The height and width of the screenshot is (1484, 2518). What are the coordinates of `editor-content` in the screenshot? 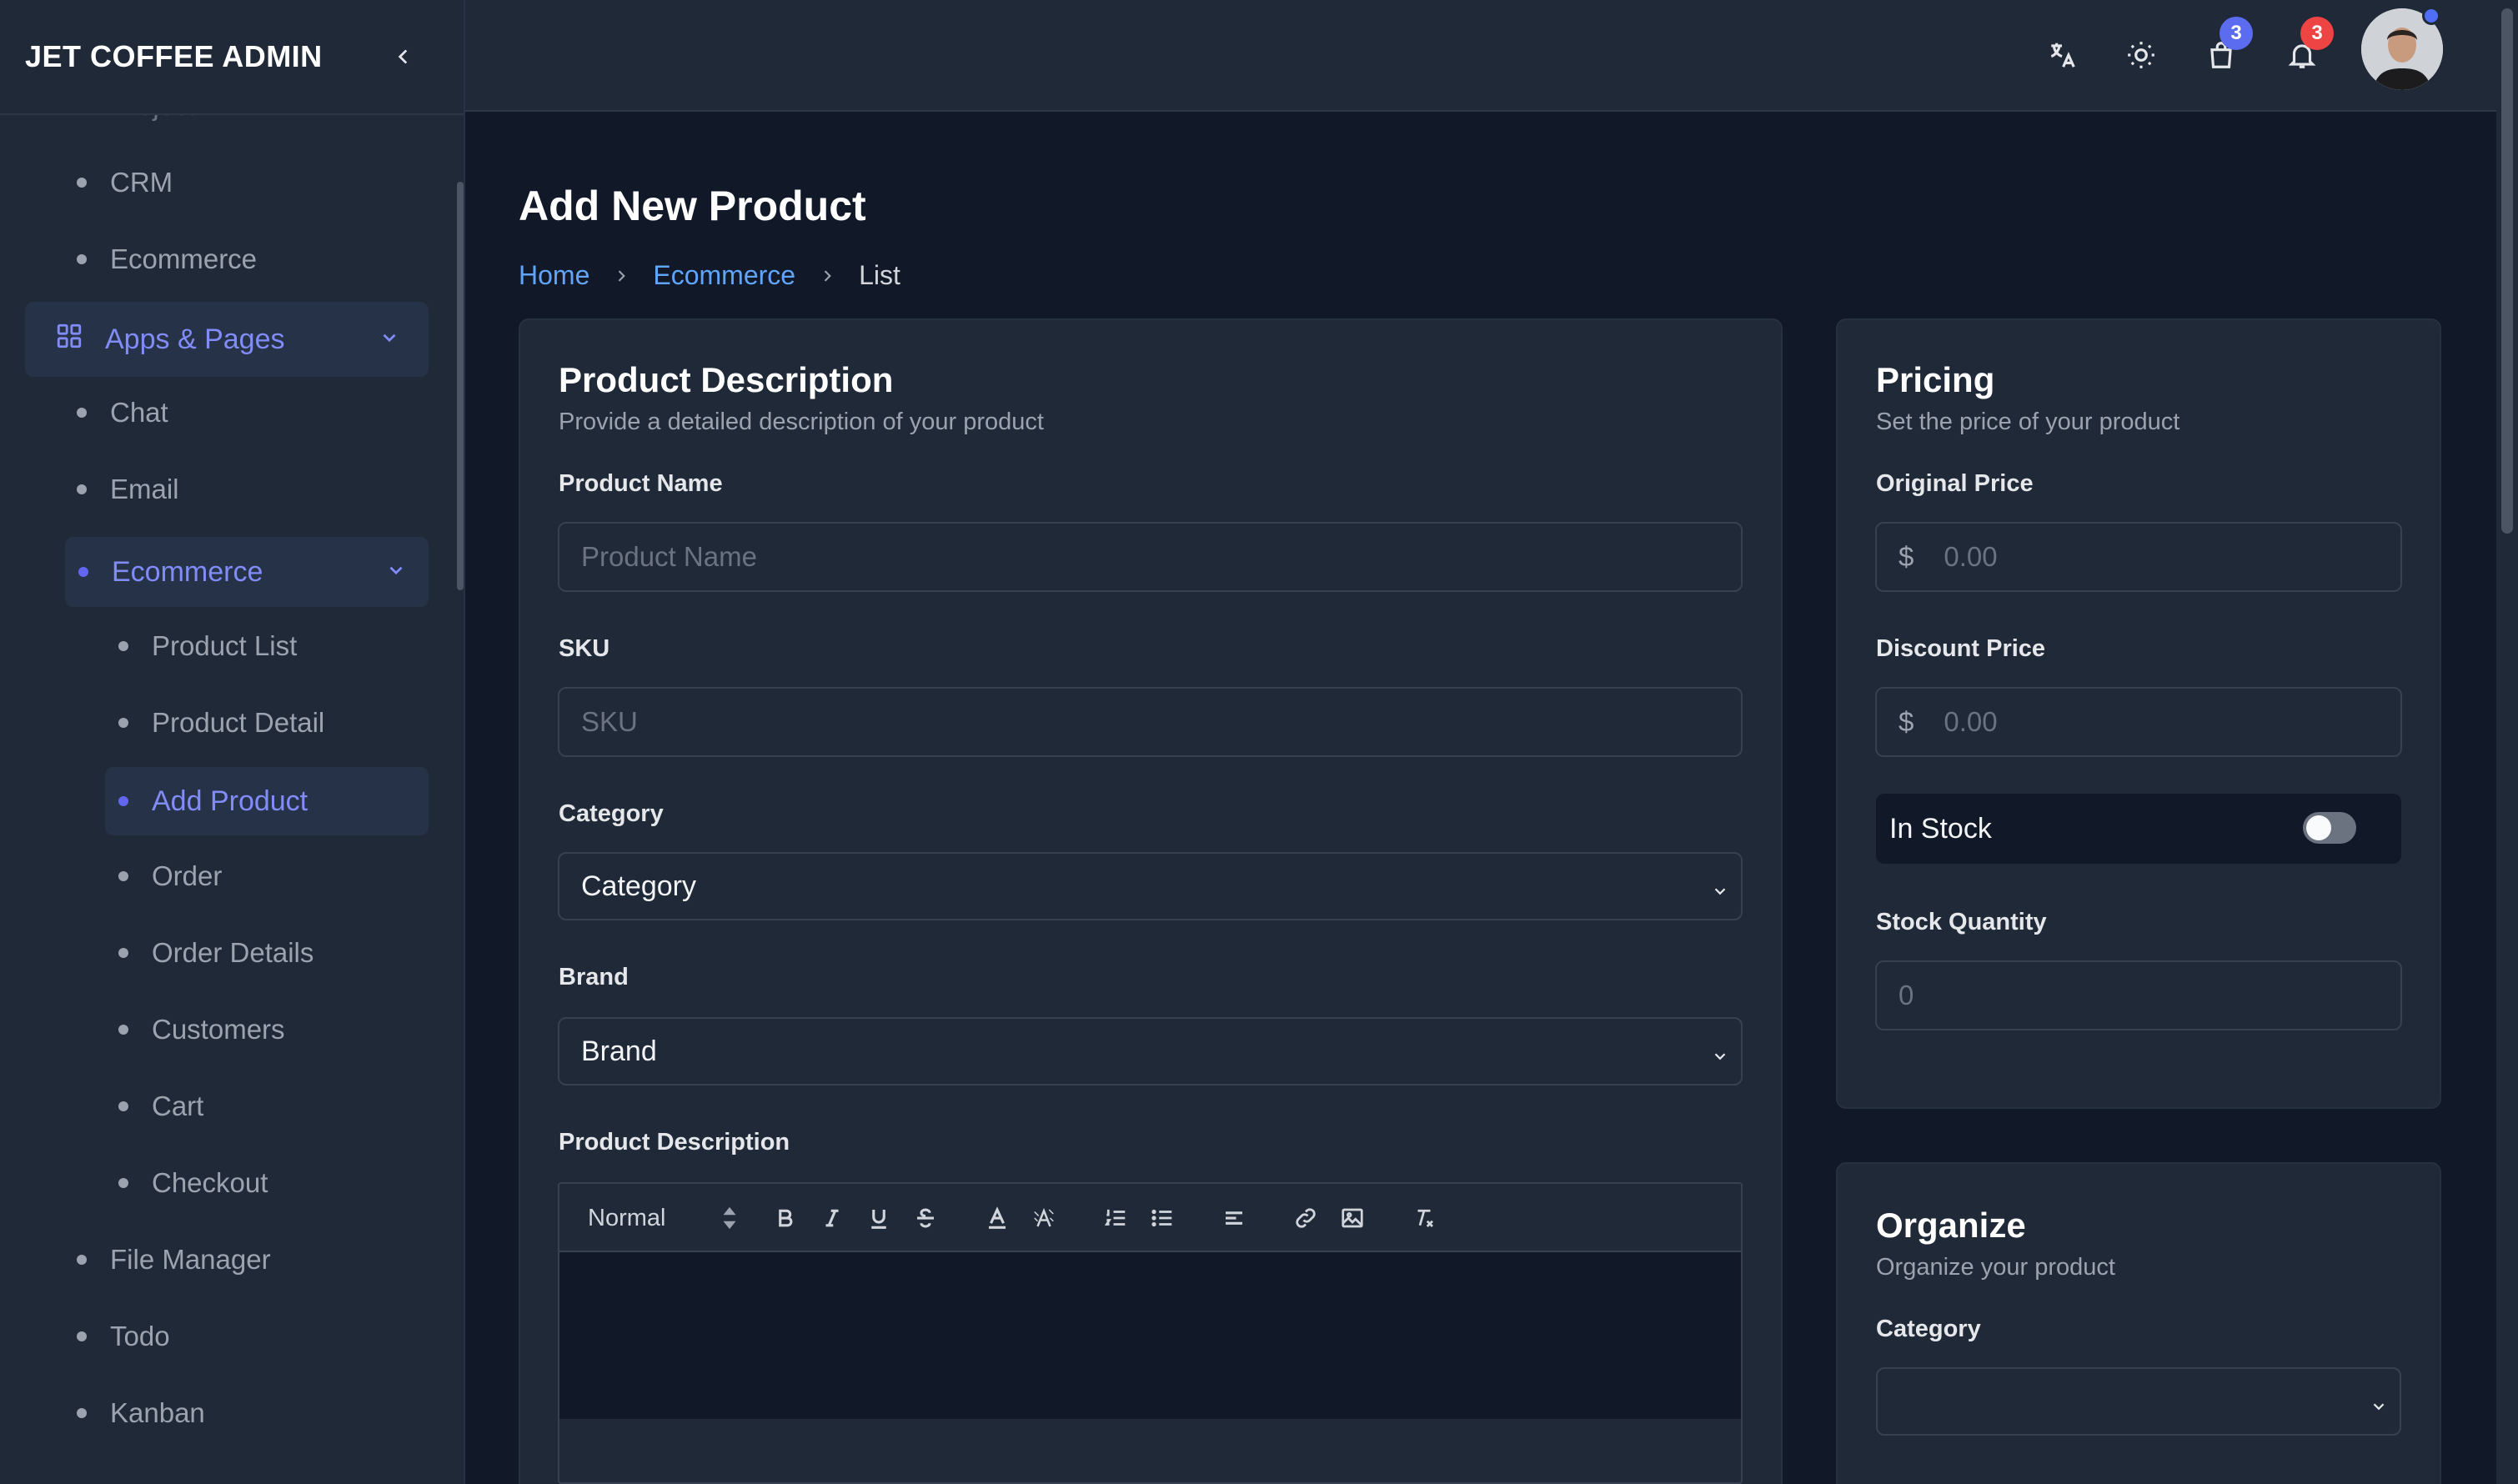 It's located at (1150, 1335).